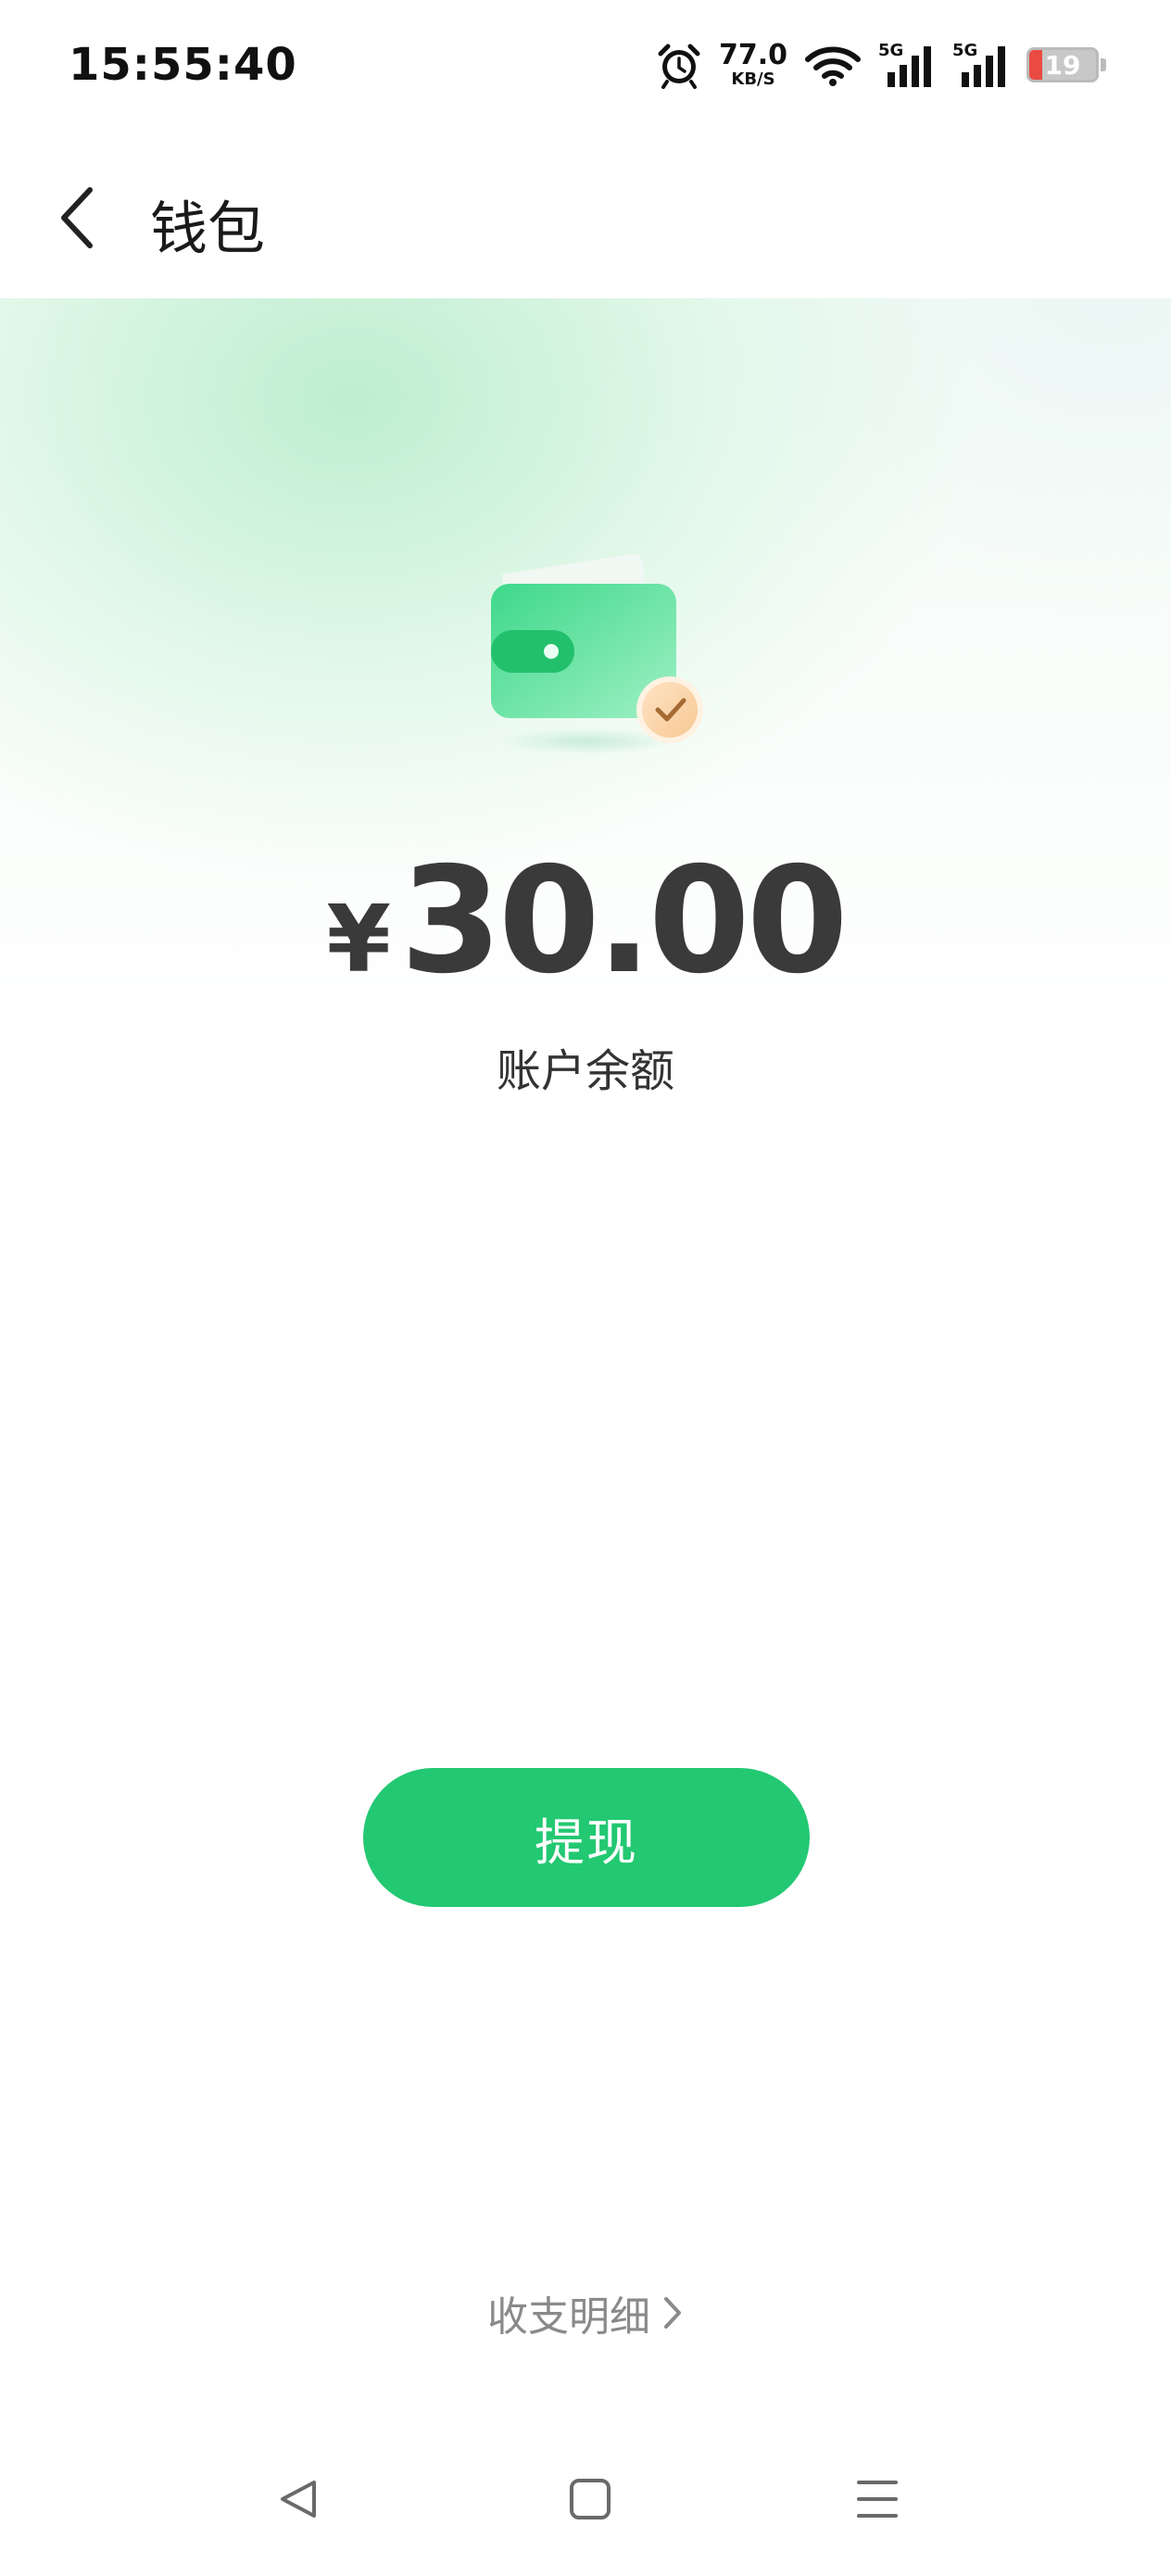  Describe the element at coordinates (208, 229) in the screenshot. I see `page-title: 钱包` at that location.